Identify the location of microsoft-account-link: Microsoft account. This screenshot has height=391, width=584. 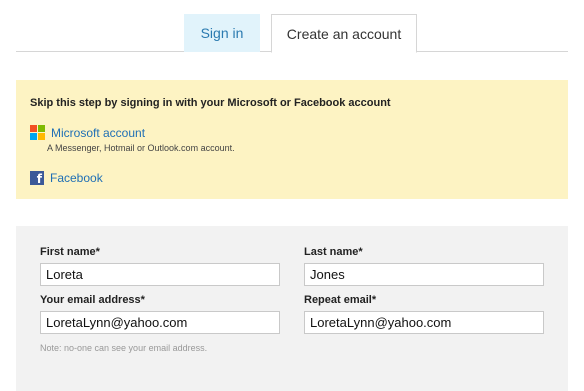
(98, 133).